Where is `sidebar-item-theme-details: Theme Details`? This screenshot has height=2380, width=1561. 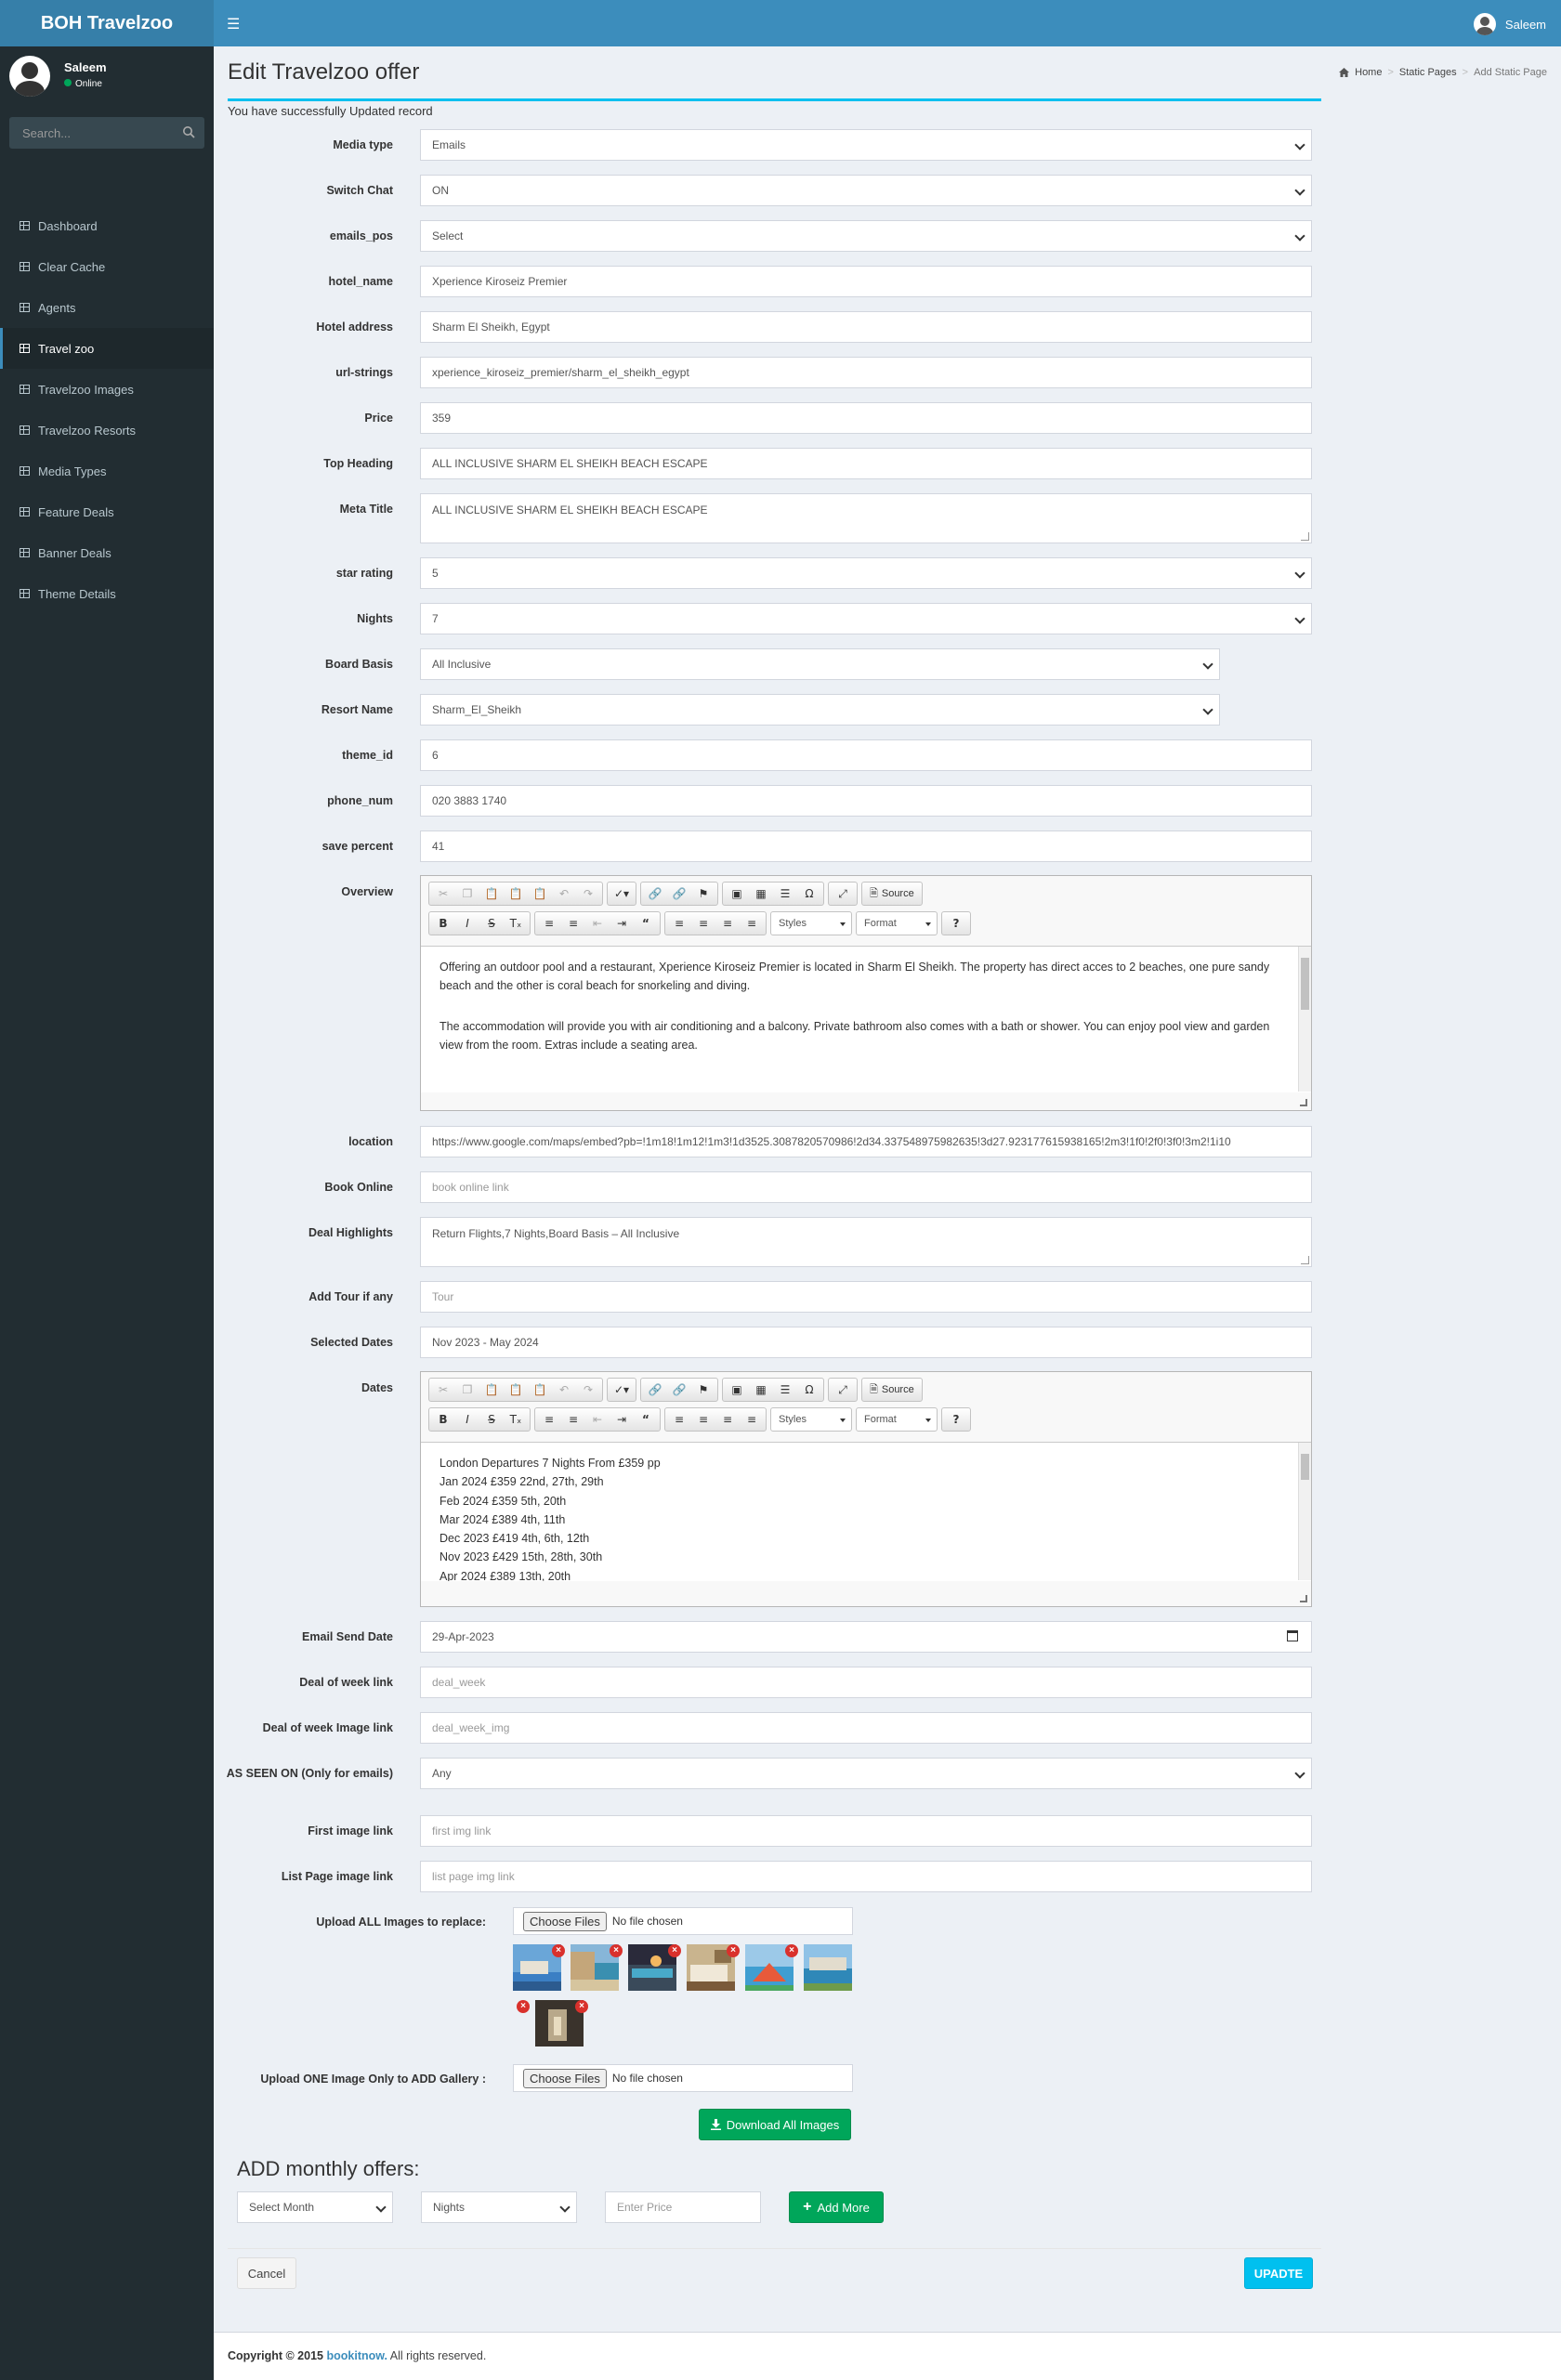
sidebar-item-theme-details: Theme Details is located at coordinates (107, 593).